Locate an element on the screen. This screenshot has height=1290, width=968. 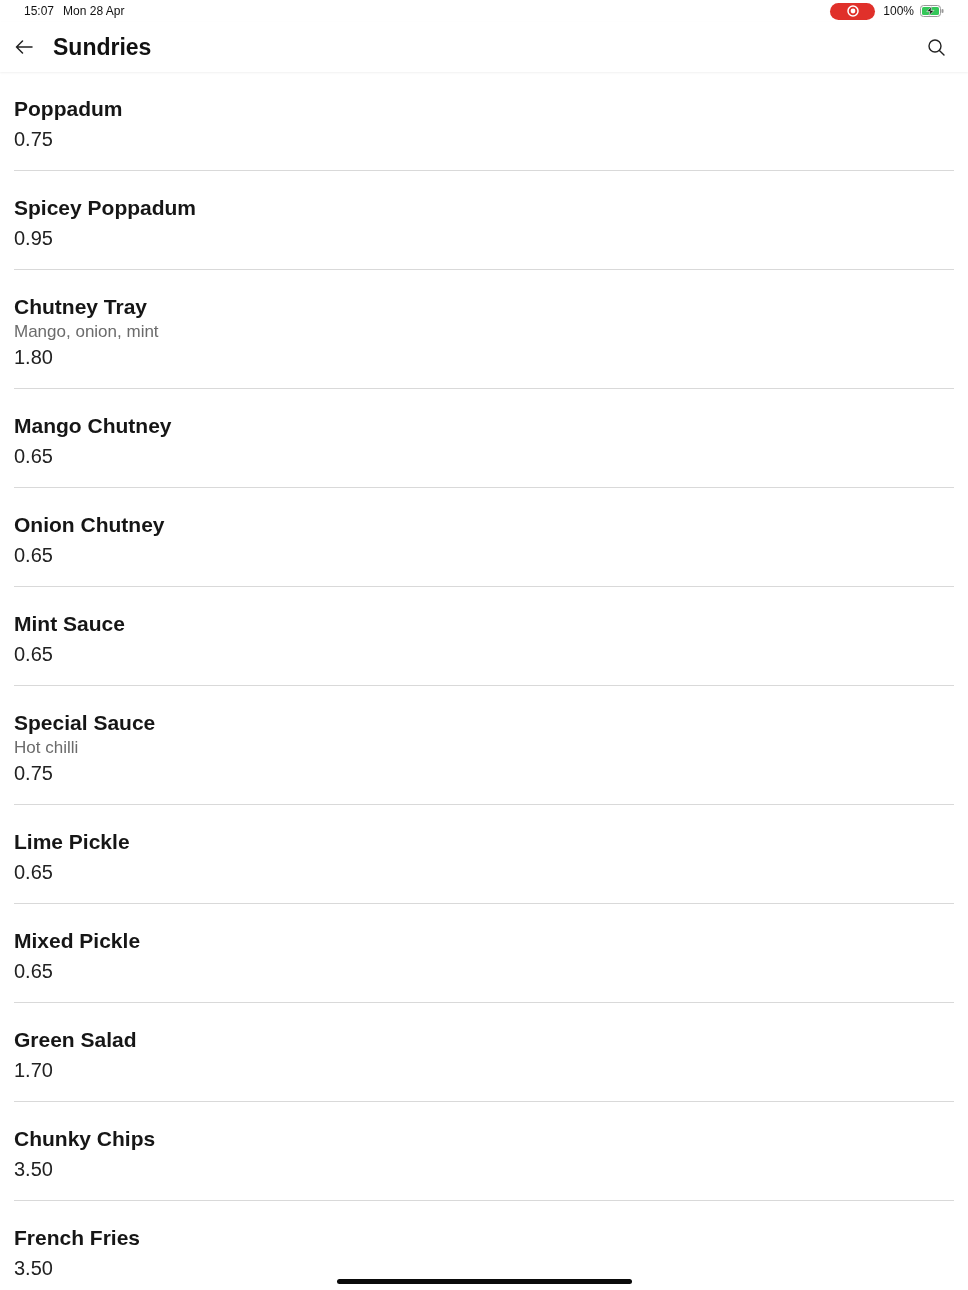
status-time: 15:07 is located at coordinates (39, 11).